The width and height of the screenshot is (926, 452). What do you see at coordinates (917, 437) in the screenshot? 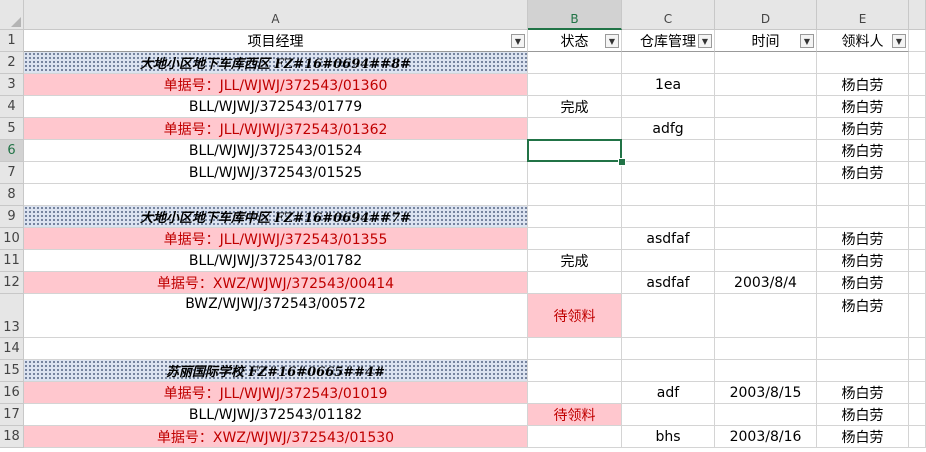
I see `cell-f18` at bounding box center [917, 437].